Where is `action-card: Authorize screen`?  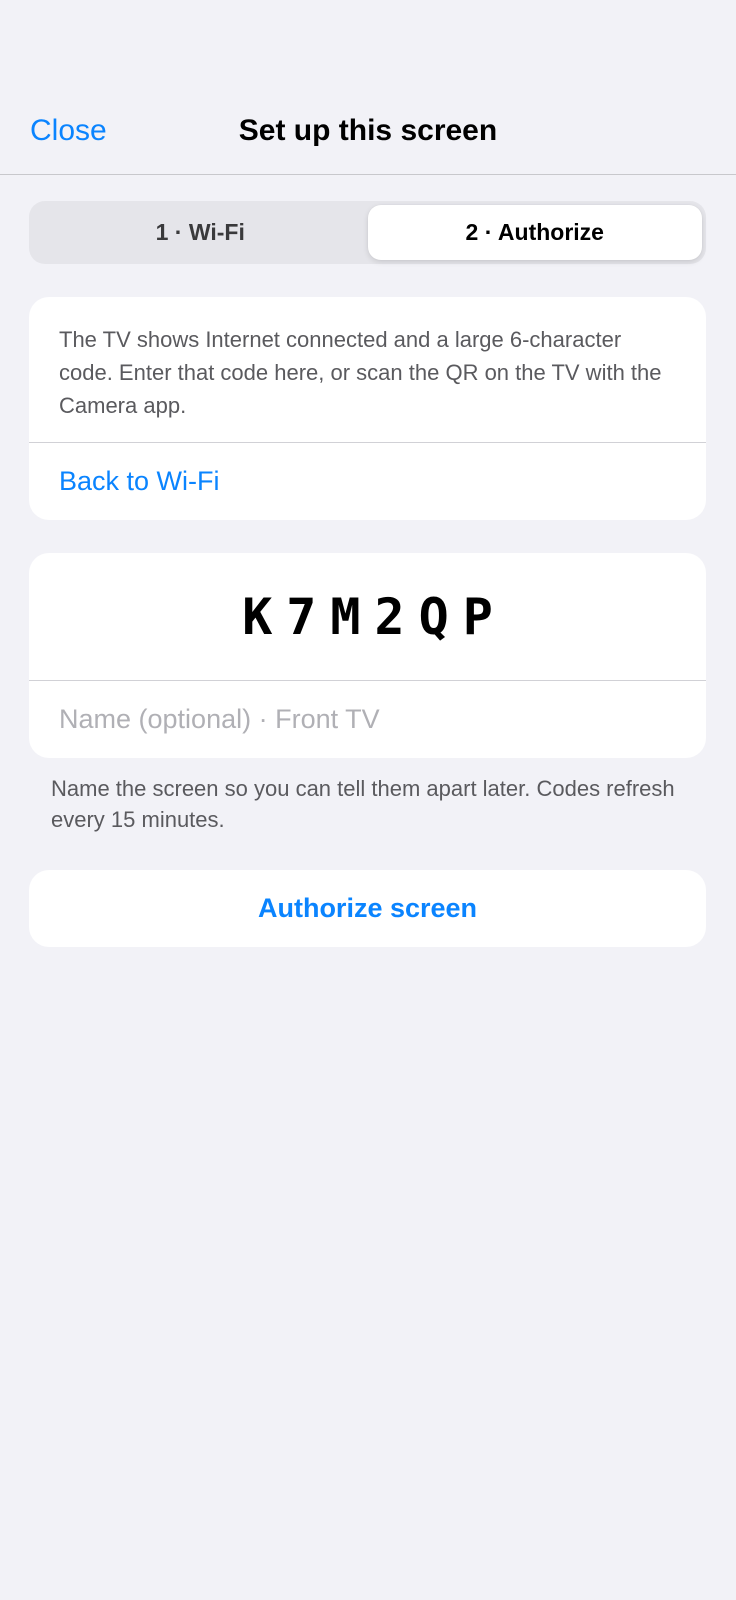 action-card: Authorize screen is located at coordinates (367, 908).